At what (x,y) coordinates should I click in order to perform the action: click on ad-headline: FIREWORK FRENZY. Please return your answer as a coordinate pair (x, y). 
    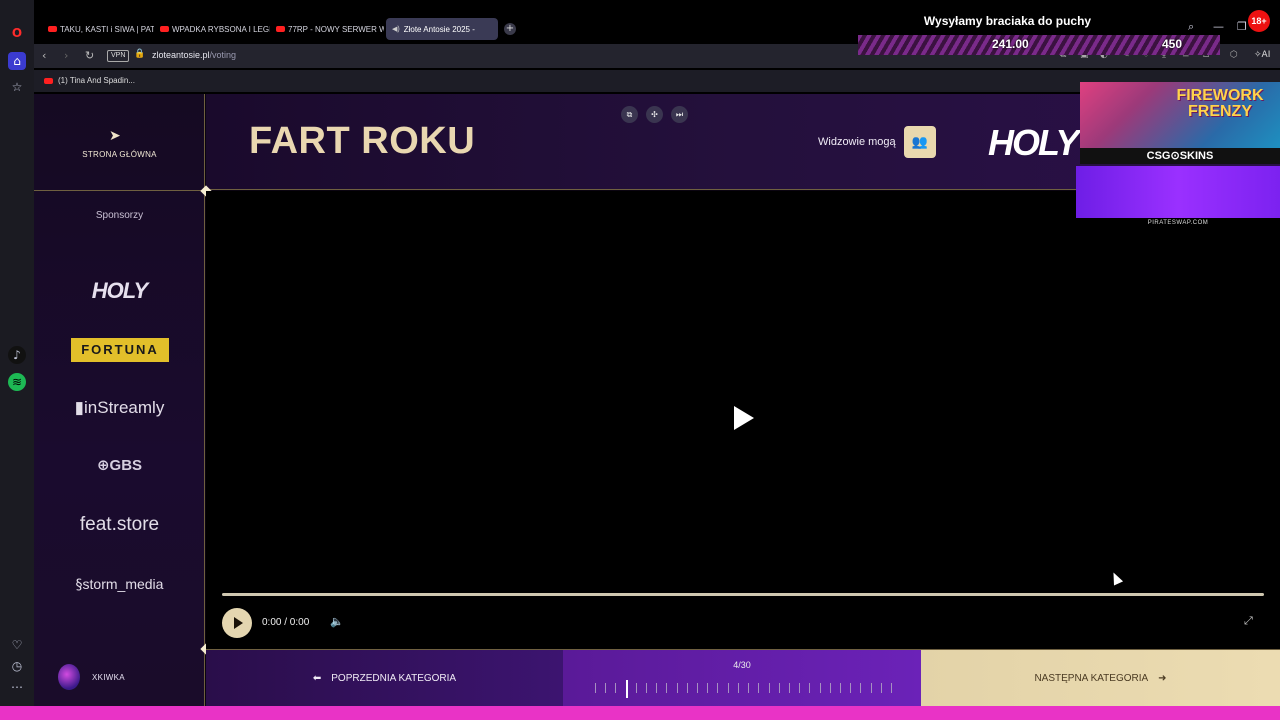
    Looking at the image, I should click on (1220, 103).